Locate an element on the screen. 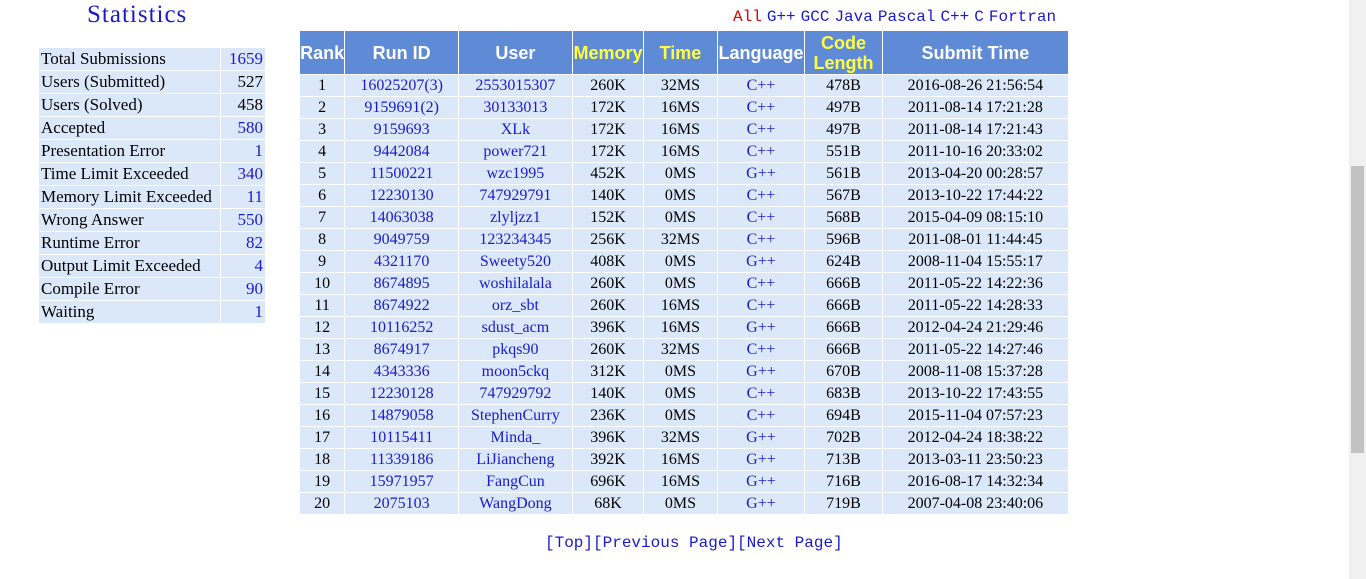 This screenshot has height=579, width=1366. header-submit-time: Submit Time is located at coordinates (975, 52).